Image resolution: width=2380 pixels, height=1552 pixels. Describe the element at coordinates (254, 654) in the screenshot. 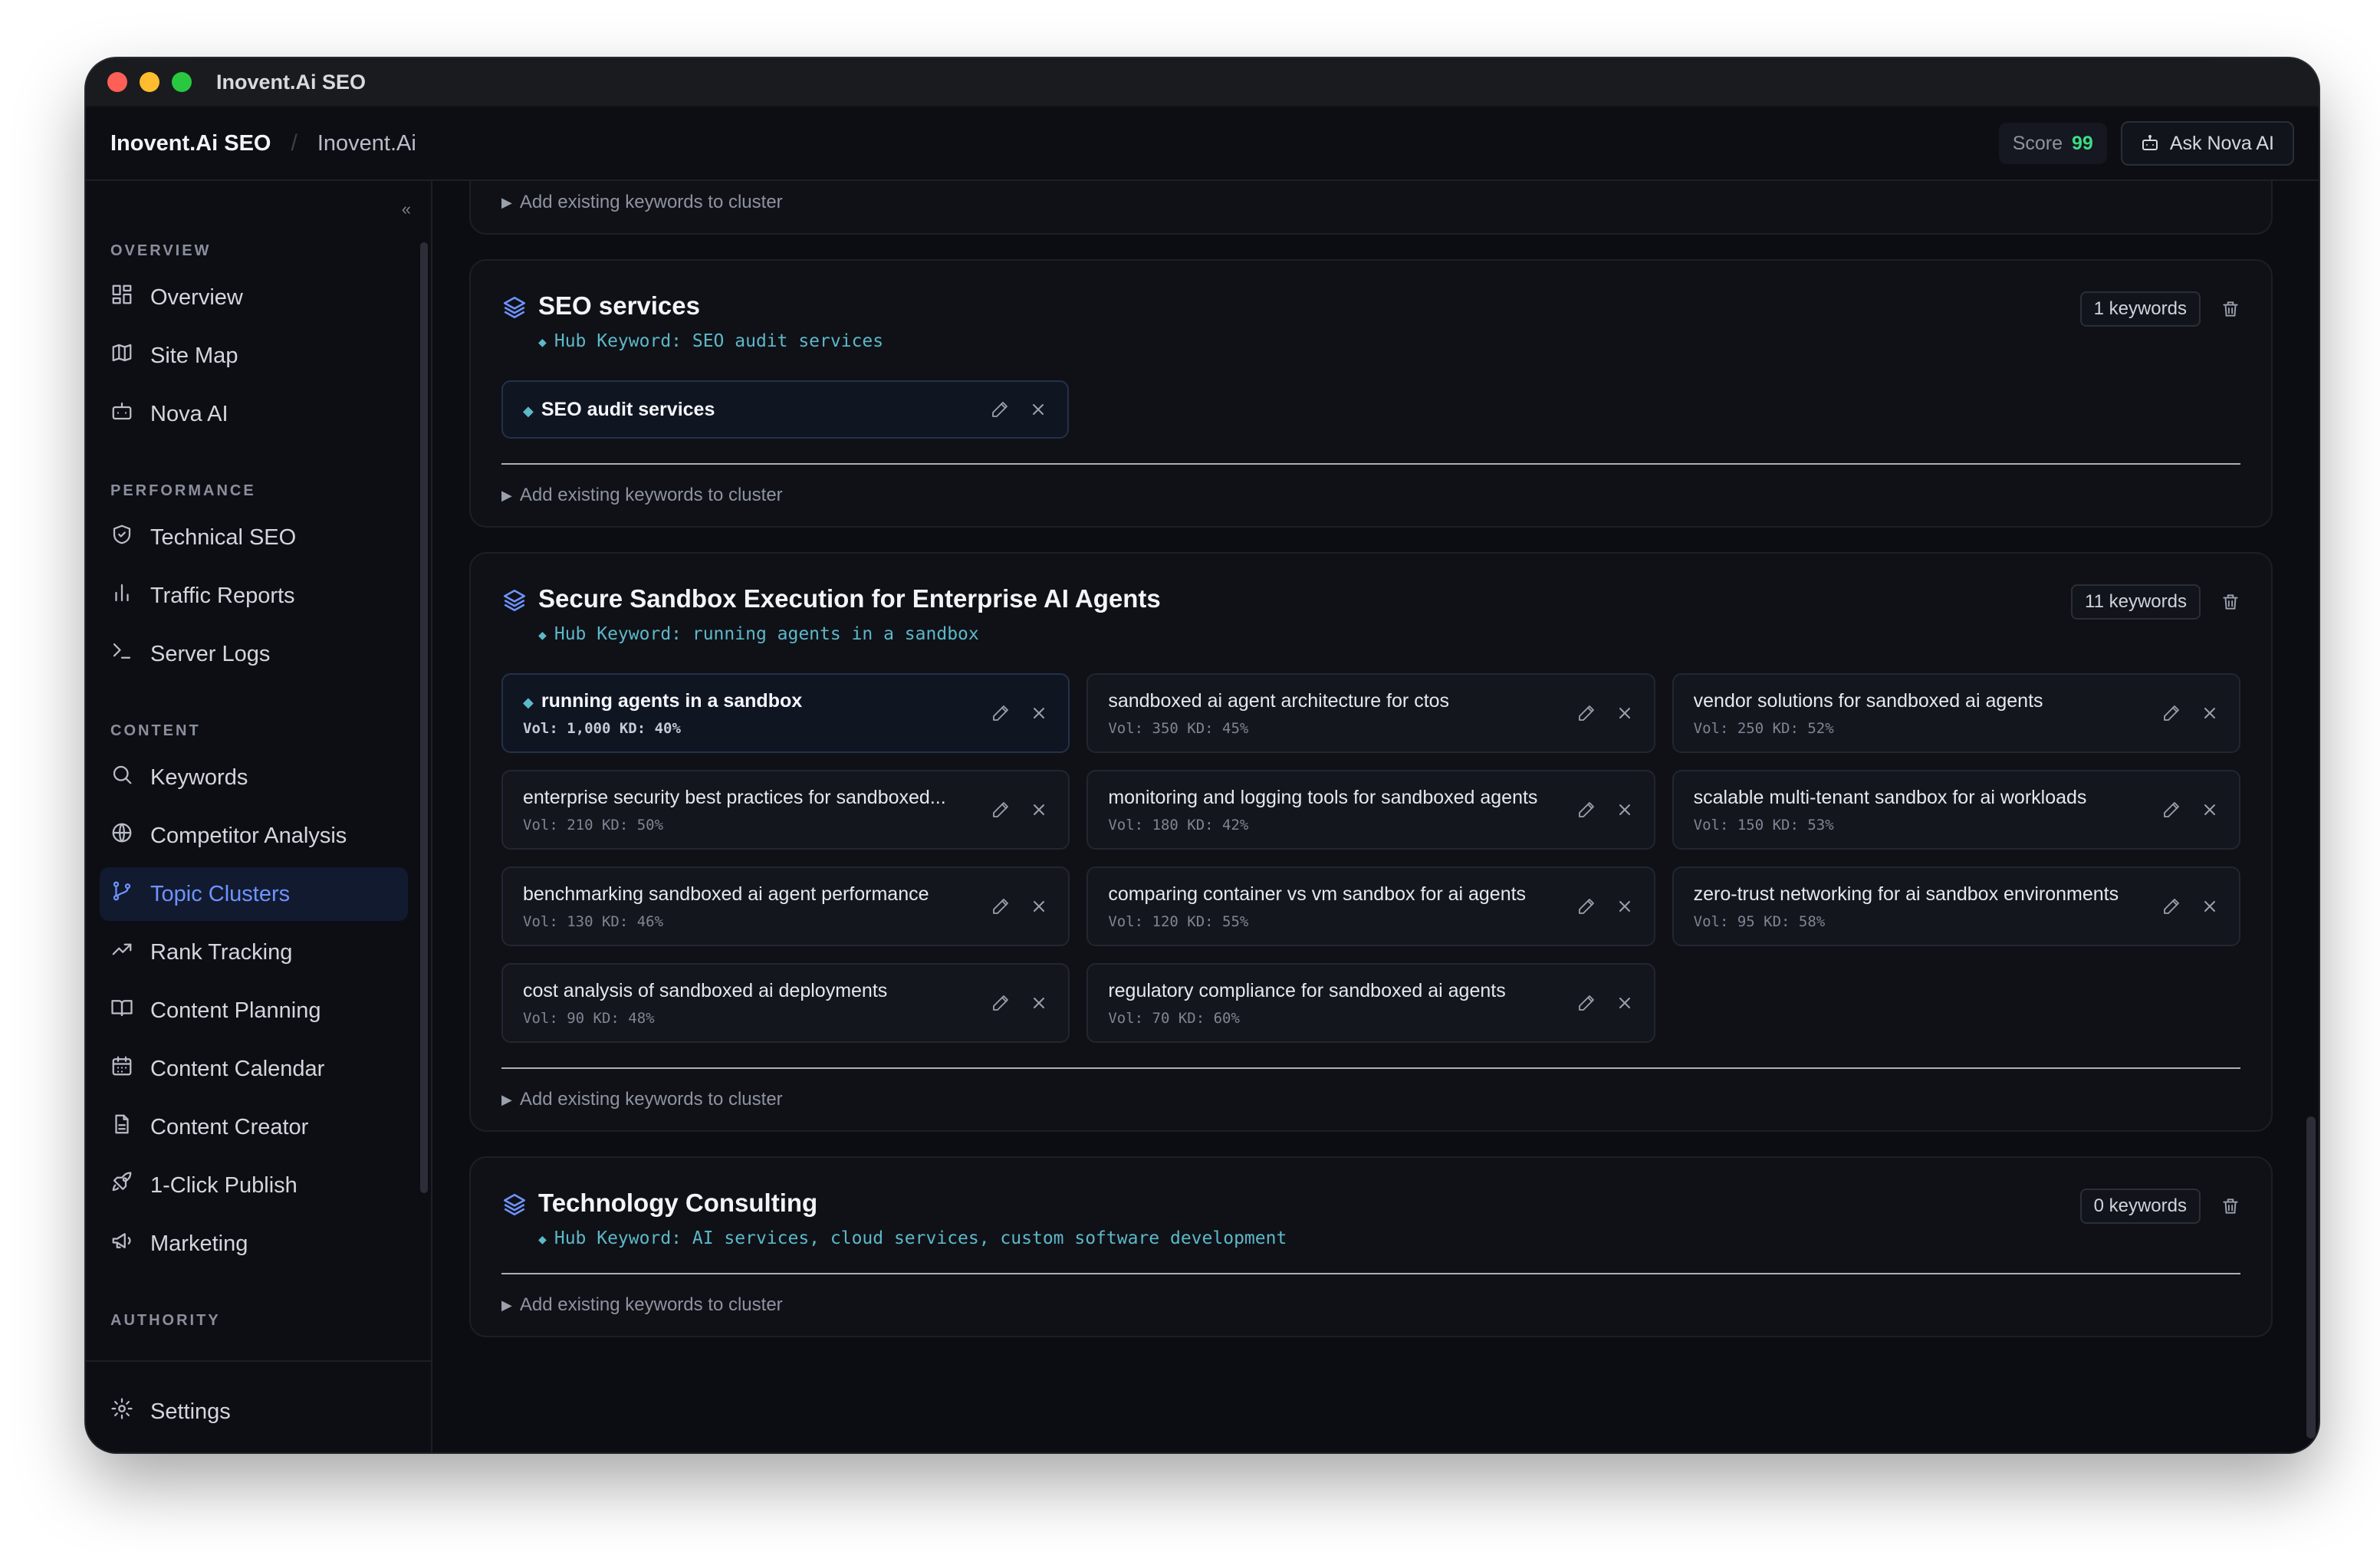

I see `sidebar-item-server-logs: Server Logs` at that location.